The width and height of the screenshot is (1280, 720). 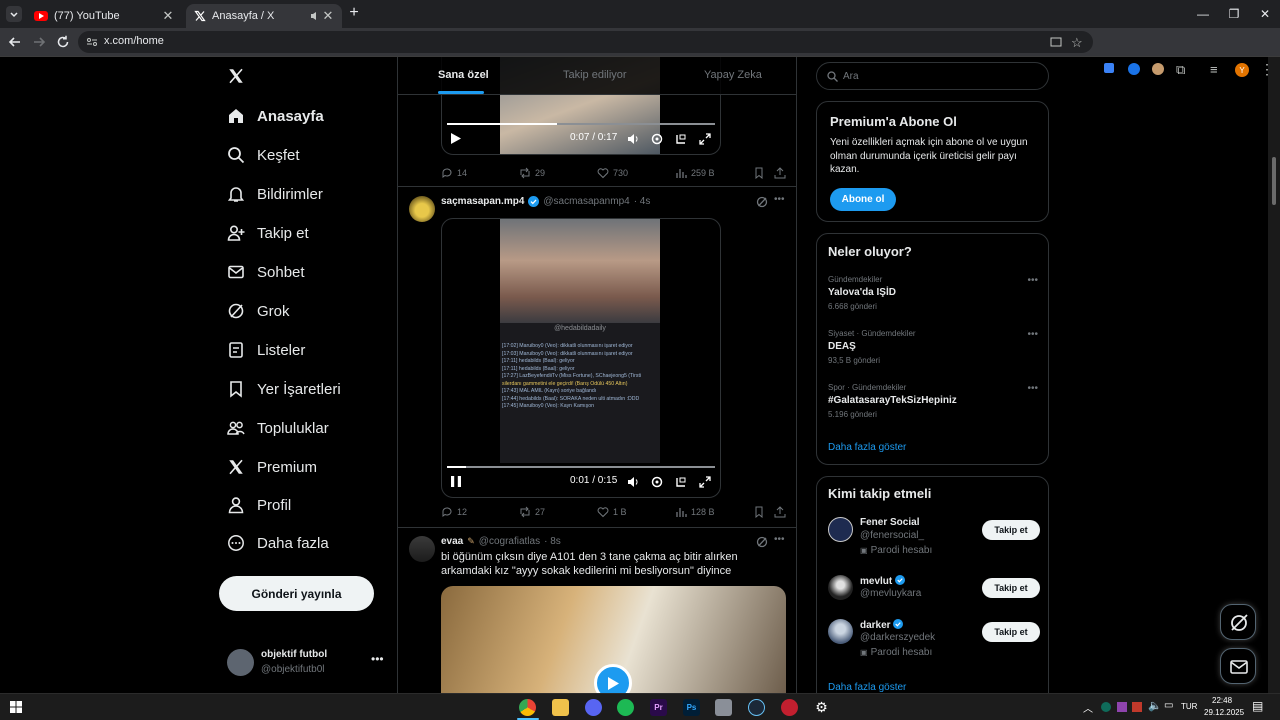 What do you see at coordinates (268, 233) in the screenshot?
I see `nav-follow: Takip et` at bounding box center [268, 233].